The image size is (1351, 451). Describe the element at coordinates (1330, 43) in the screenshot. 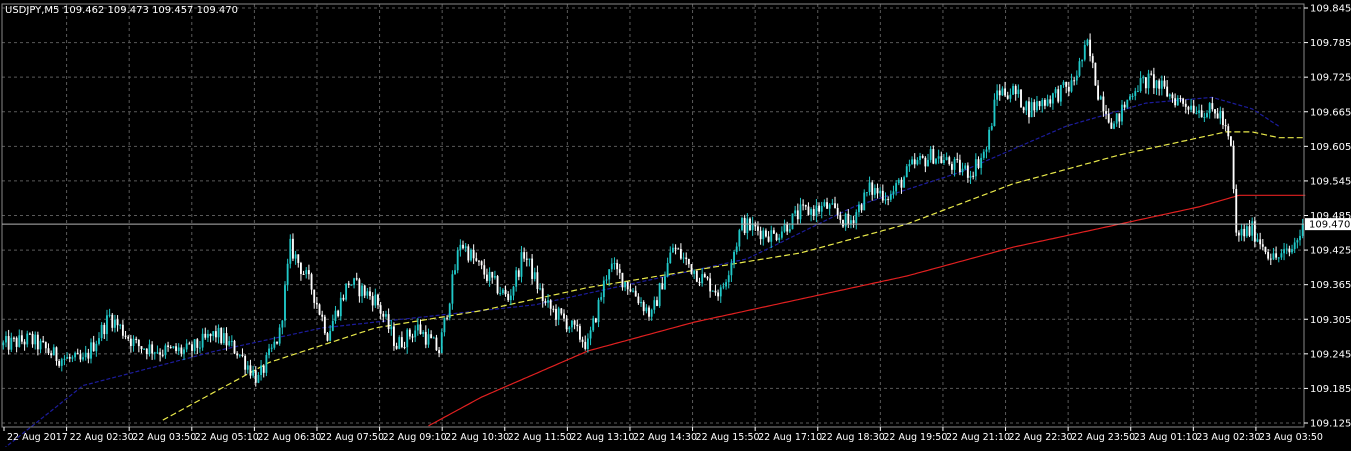

I see `y-tick-label: 109.785` at that location.